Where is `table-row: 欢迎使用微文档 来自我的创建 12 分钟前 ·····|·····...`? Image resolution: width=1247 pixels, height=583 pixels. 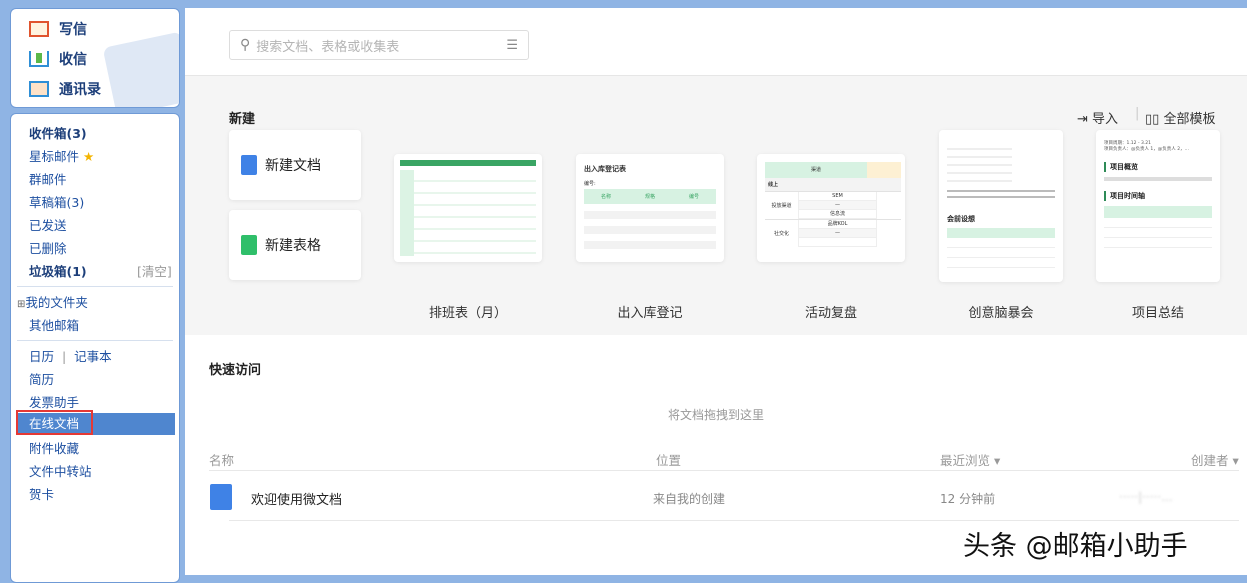
table-row: 欢迎使用微文档 来自我的创建 12 分钟前 ·····|·····... is located at coordinates (724, 501).